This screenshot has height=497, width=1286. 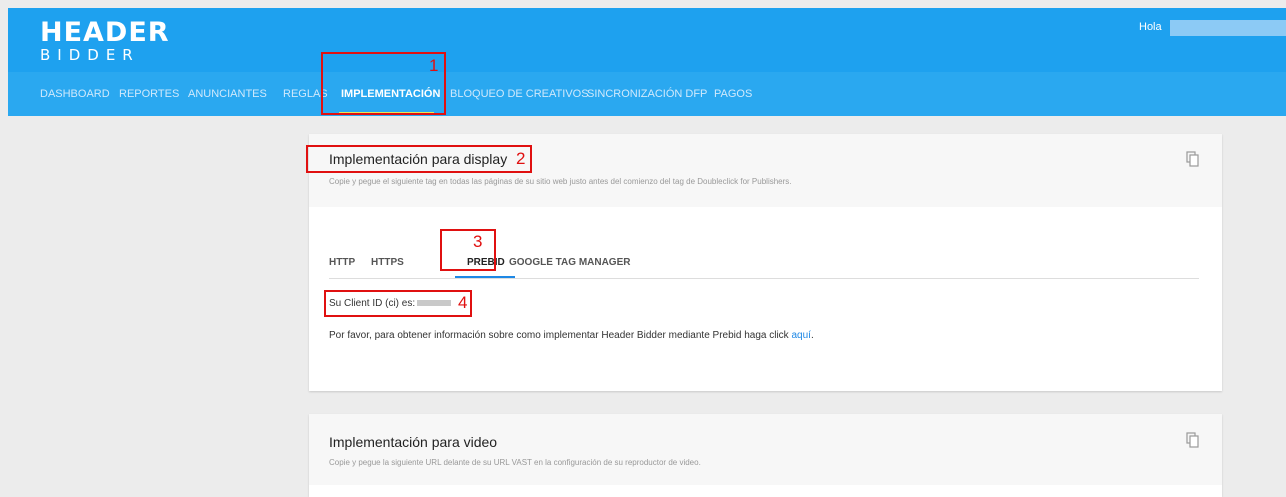 What do you see at coordinates (812, 335) in the screenshot?
I see `prebid-info-end: .` at bounding box center [812, 335].